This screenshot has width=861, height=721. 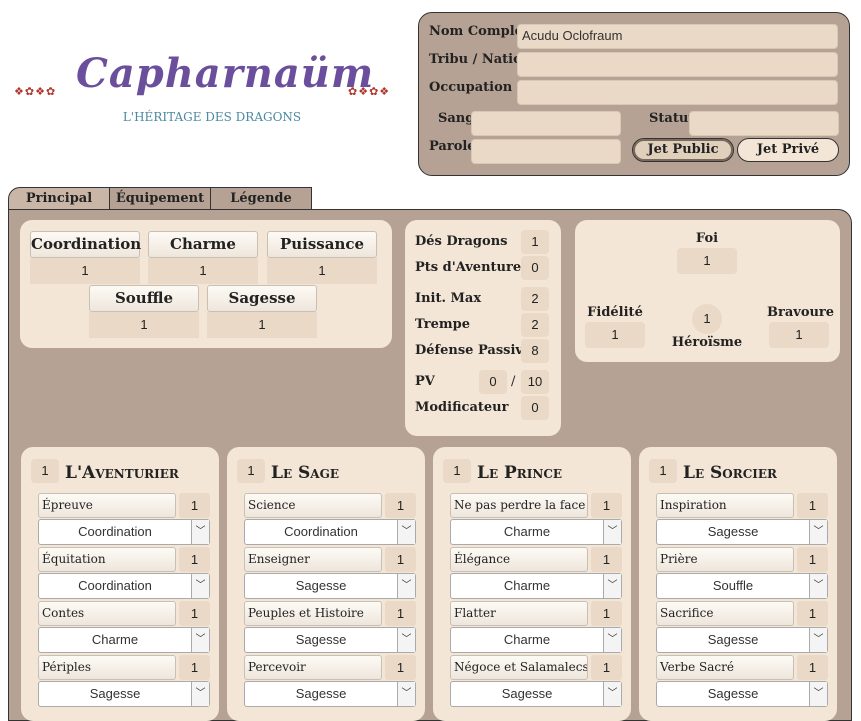 What do you see at coordinates (519, 613) in the screenshot?
I see `skill-button: Flatter` at bounding box center [519, 613].